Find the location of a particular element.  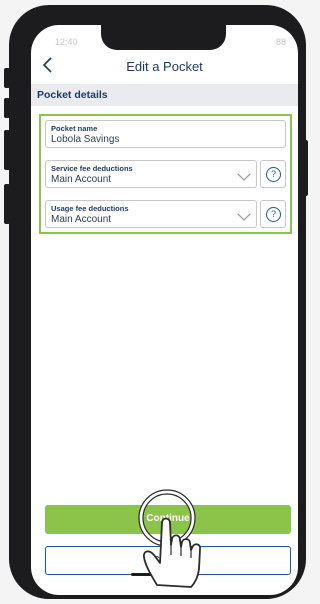

usage-fee-value: Main Account is located at coordinates (81, 219).